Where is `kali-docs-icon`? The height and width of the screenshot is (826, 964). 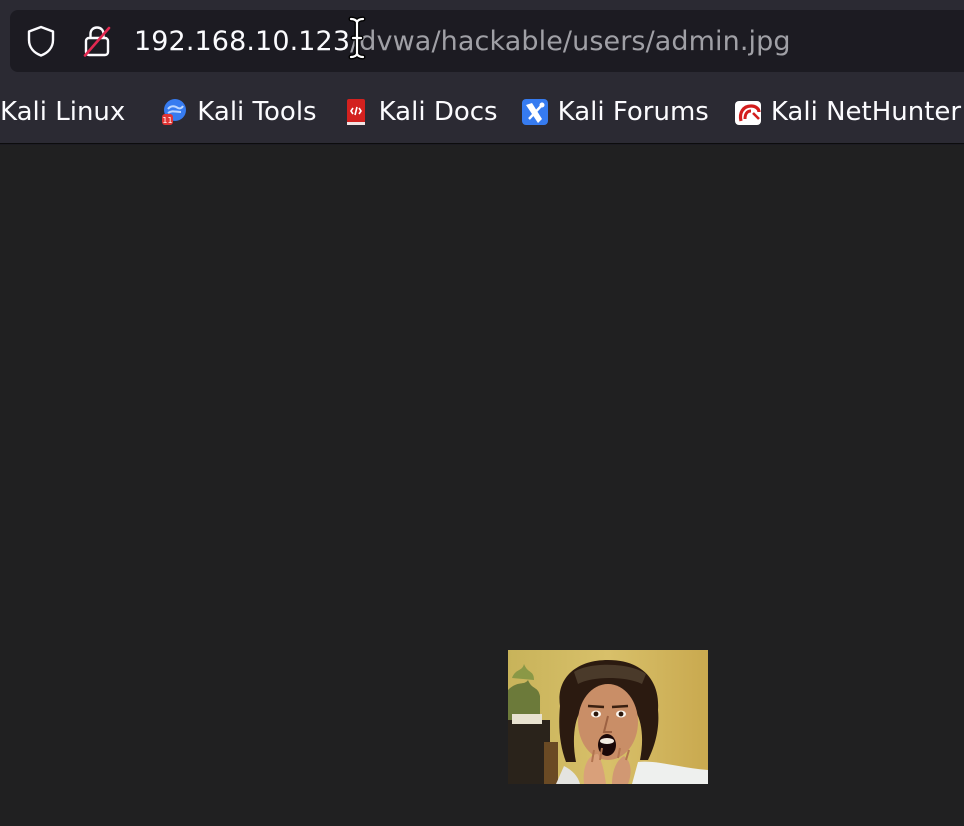
kali-docs-icon is located at coordinates (356, 112).